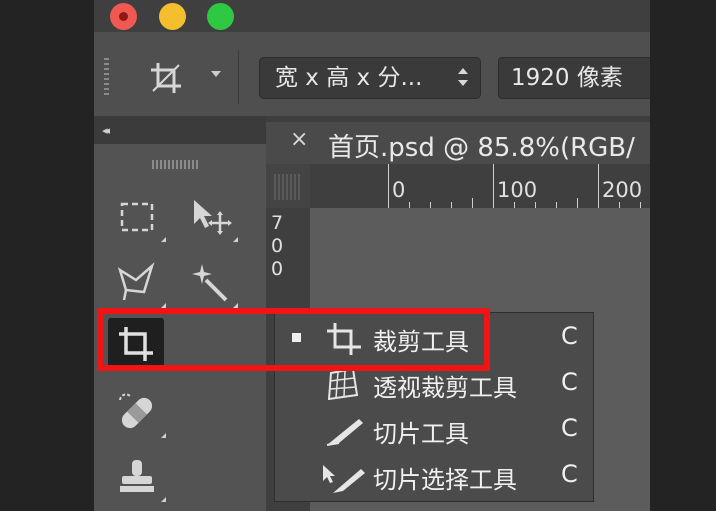  I want to click on tool-preset-dropdown, so click(216, 74).